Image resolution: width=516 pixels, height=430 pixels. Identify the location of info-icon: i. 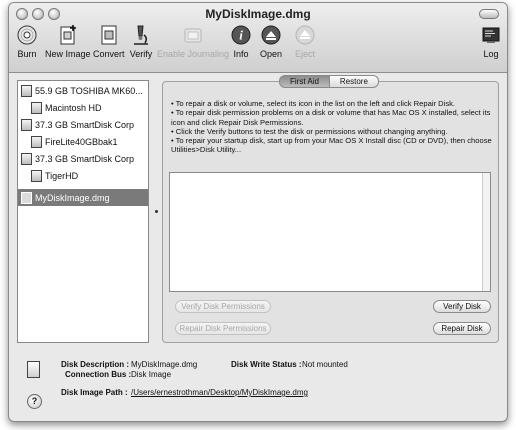
(241, 35).